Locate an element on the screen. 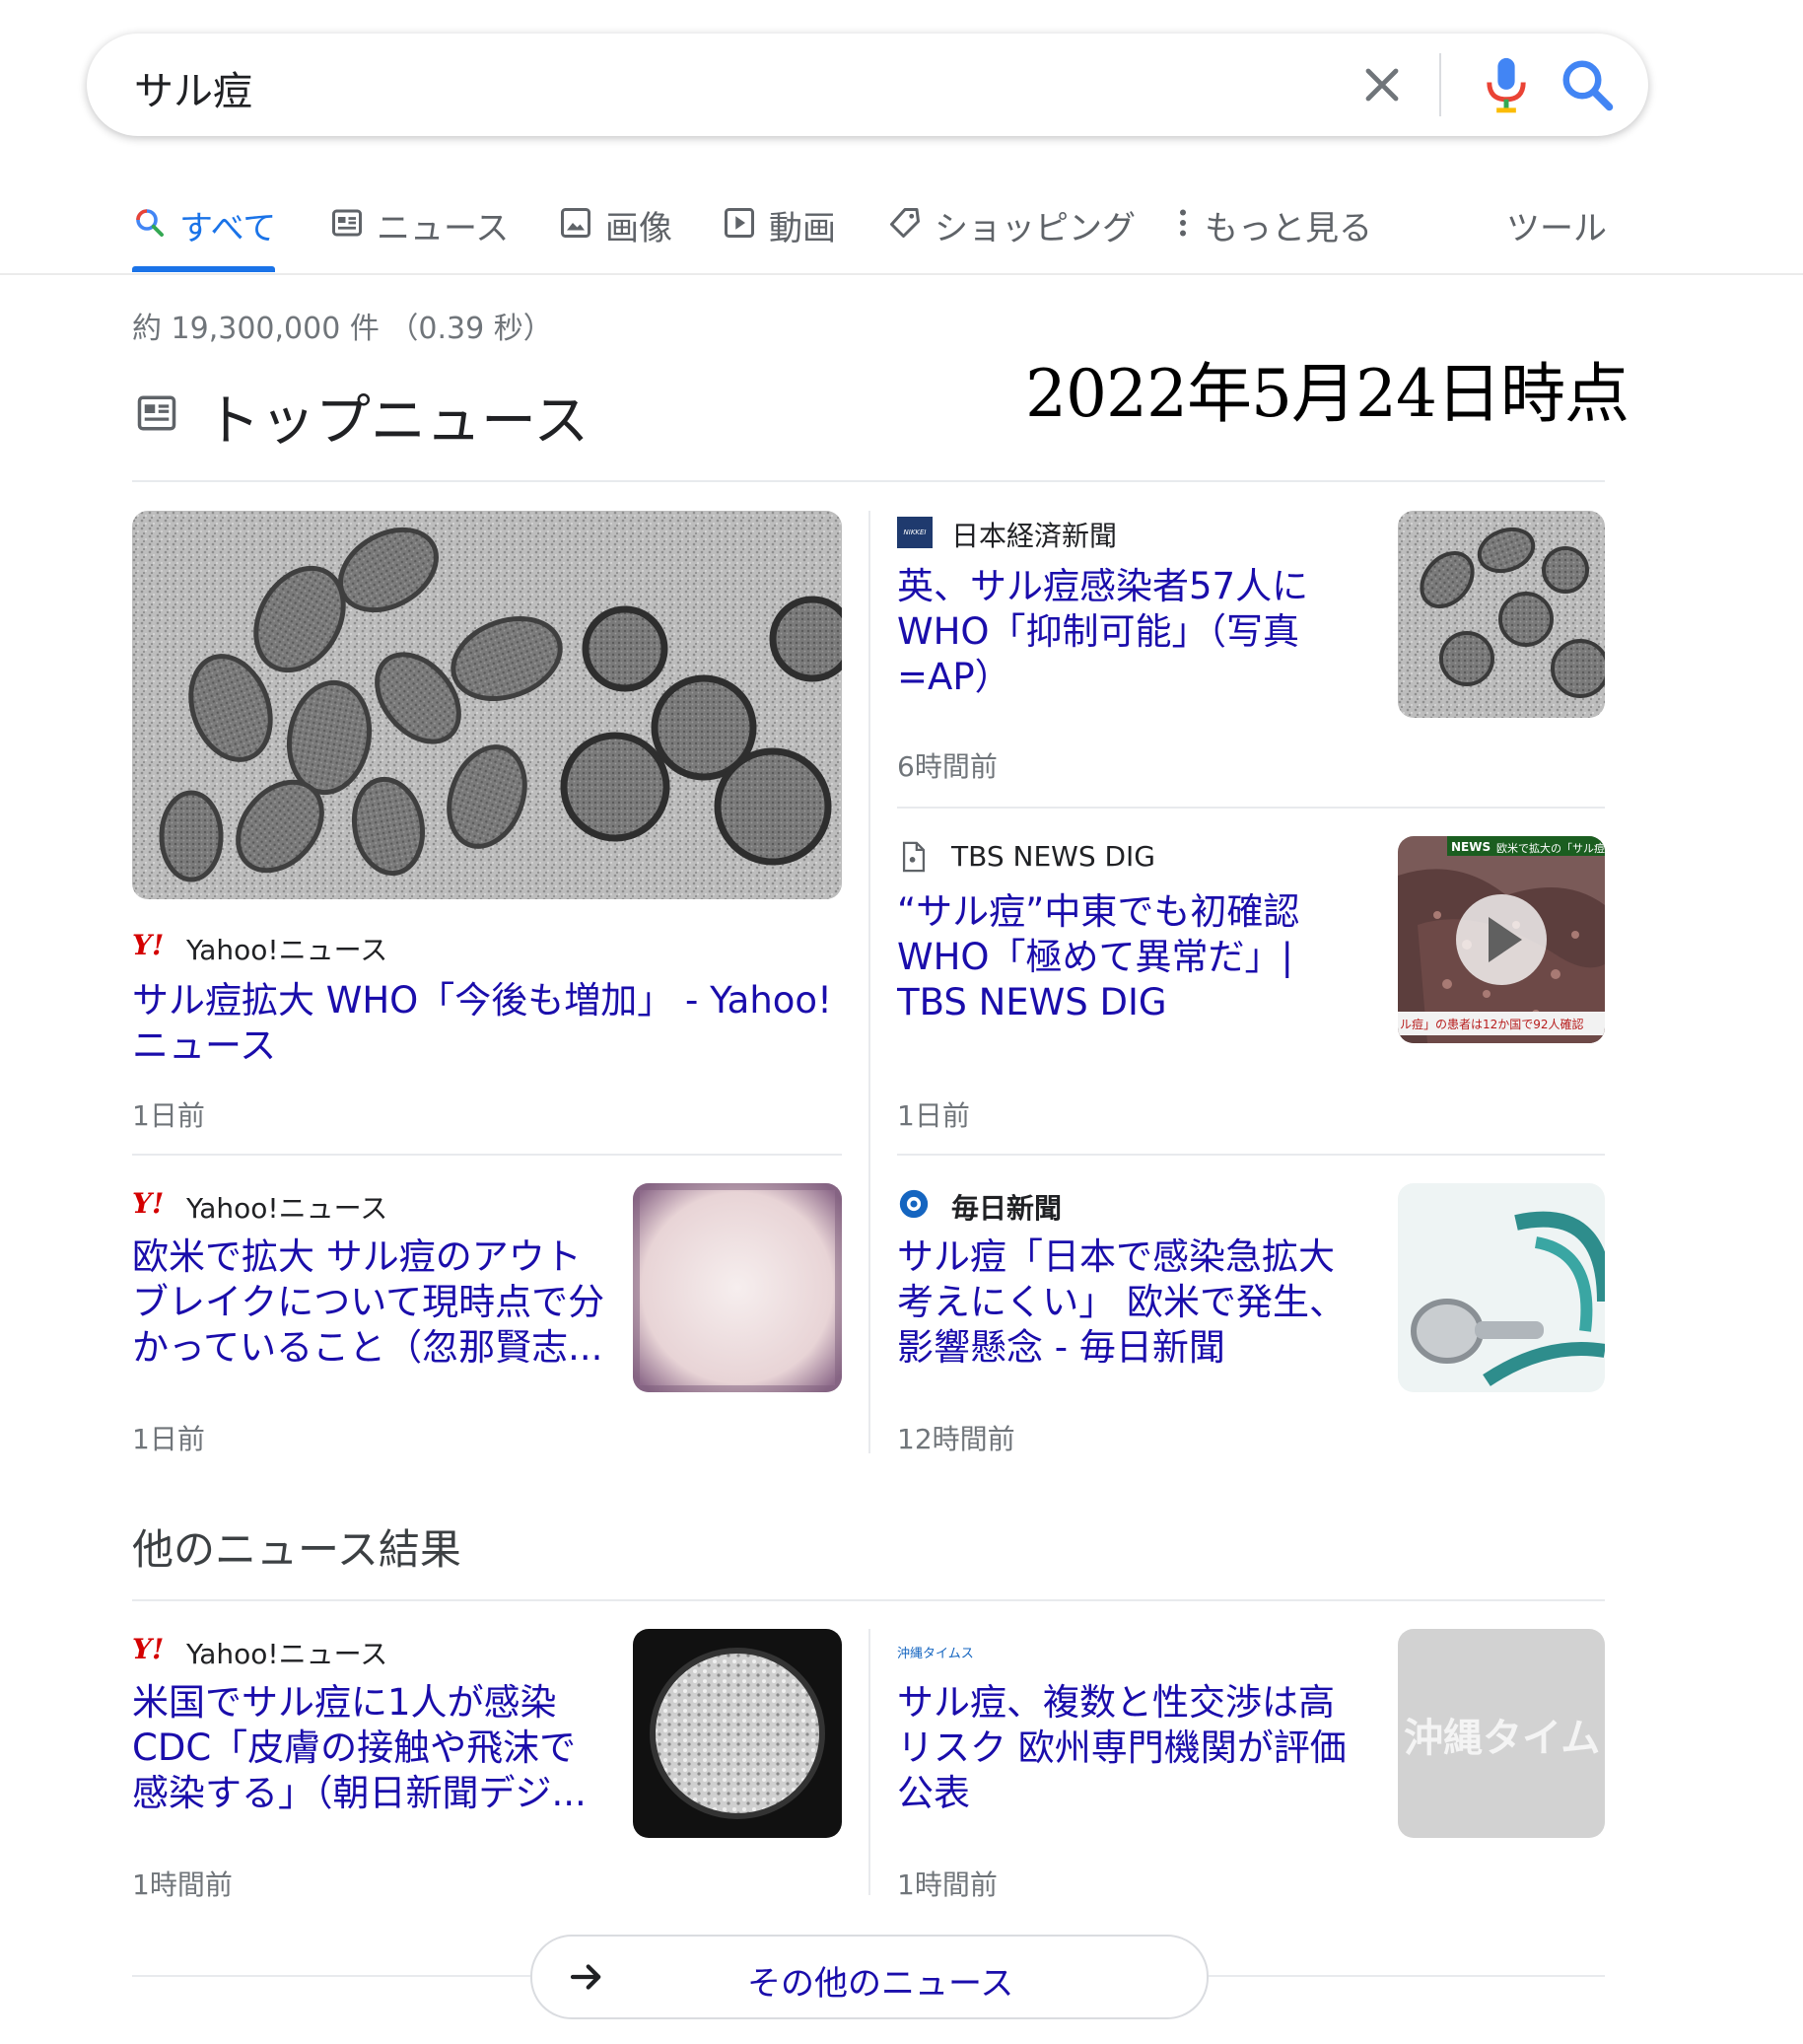  thumb-caption: NEWS is located at coordinates (1471, 847).